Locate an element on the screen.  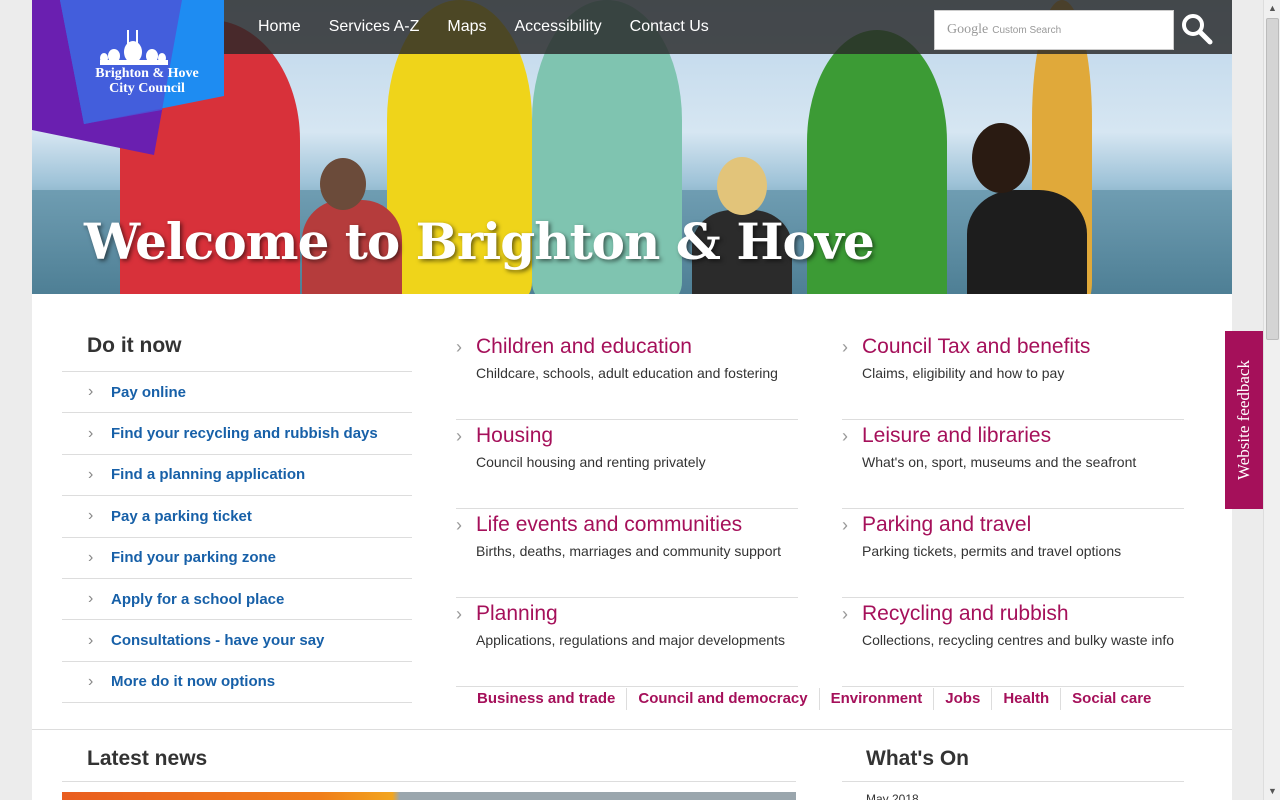
category-title: Children and education is located at coordinates (584, 346).